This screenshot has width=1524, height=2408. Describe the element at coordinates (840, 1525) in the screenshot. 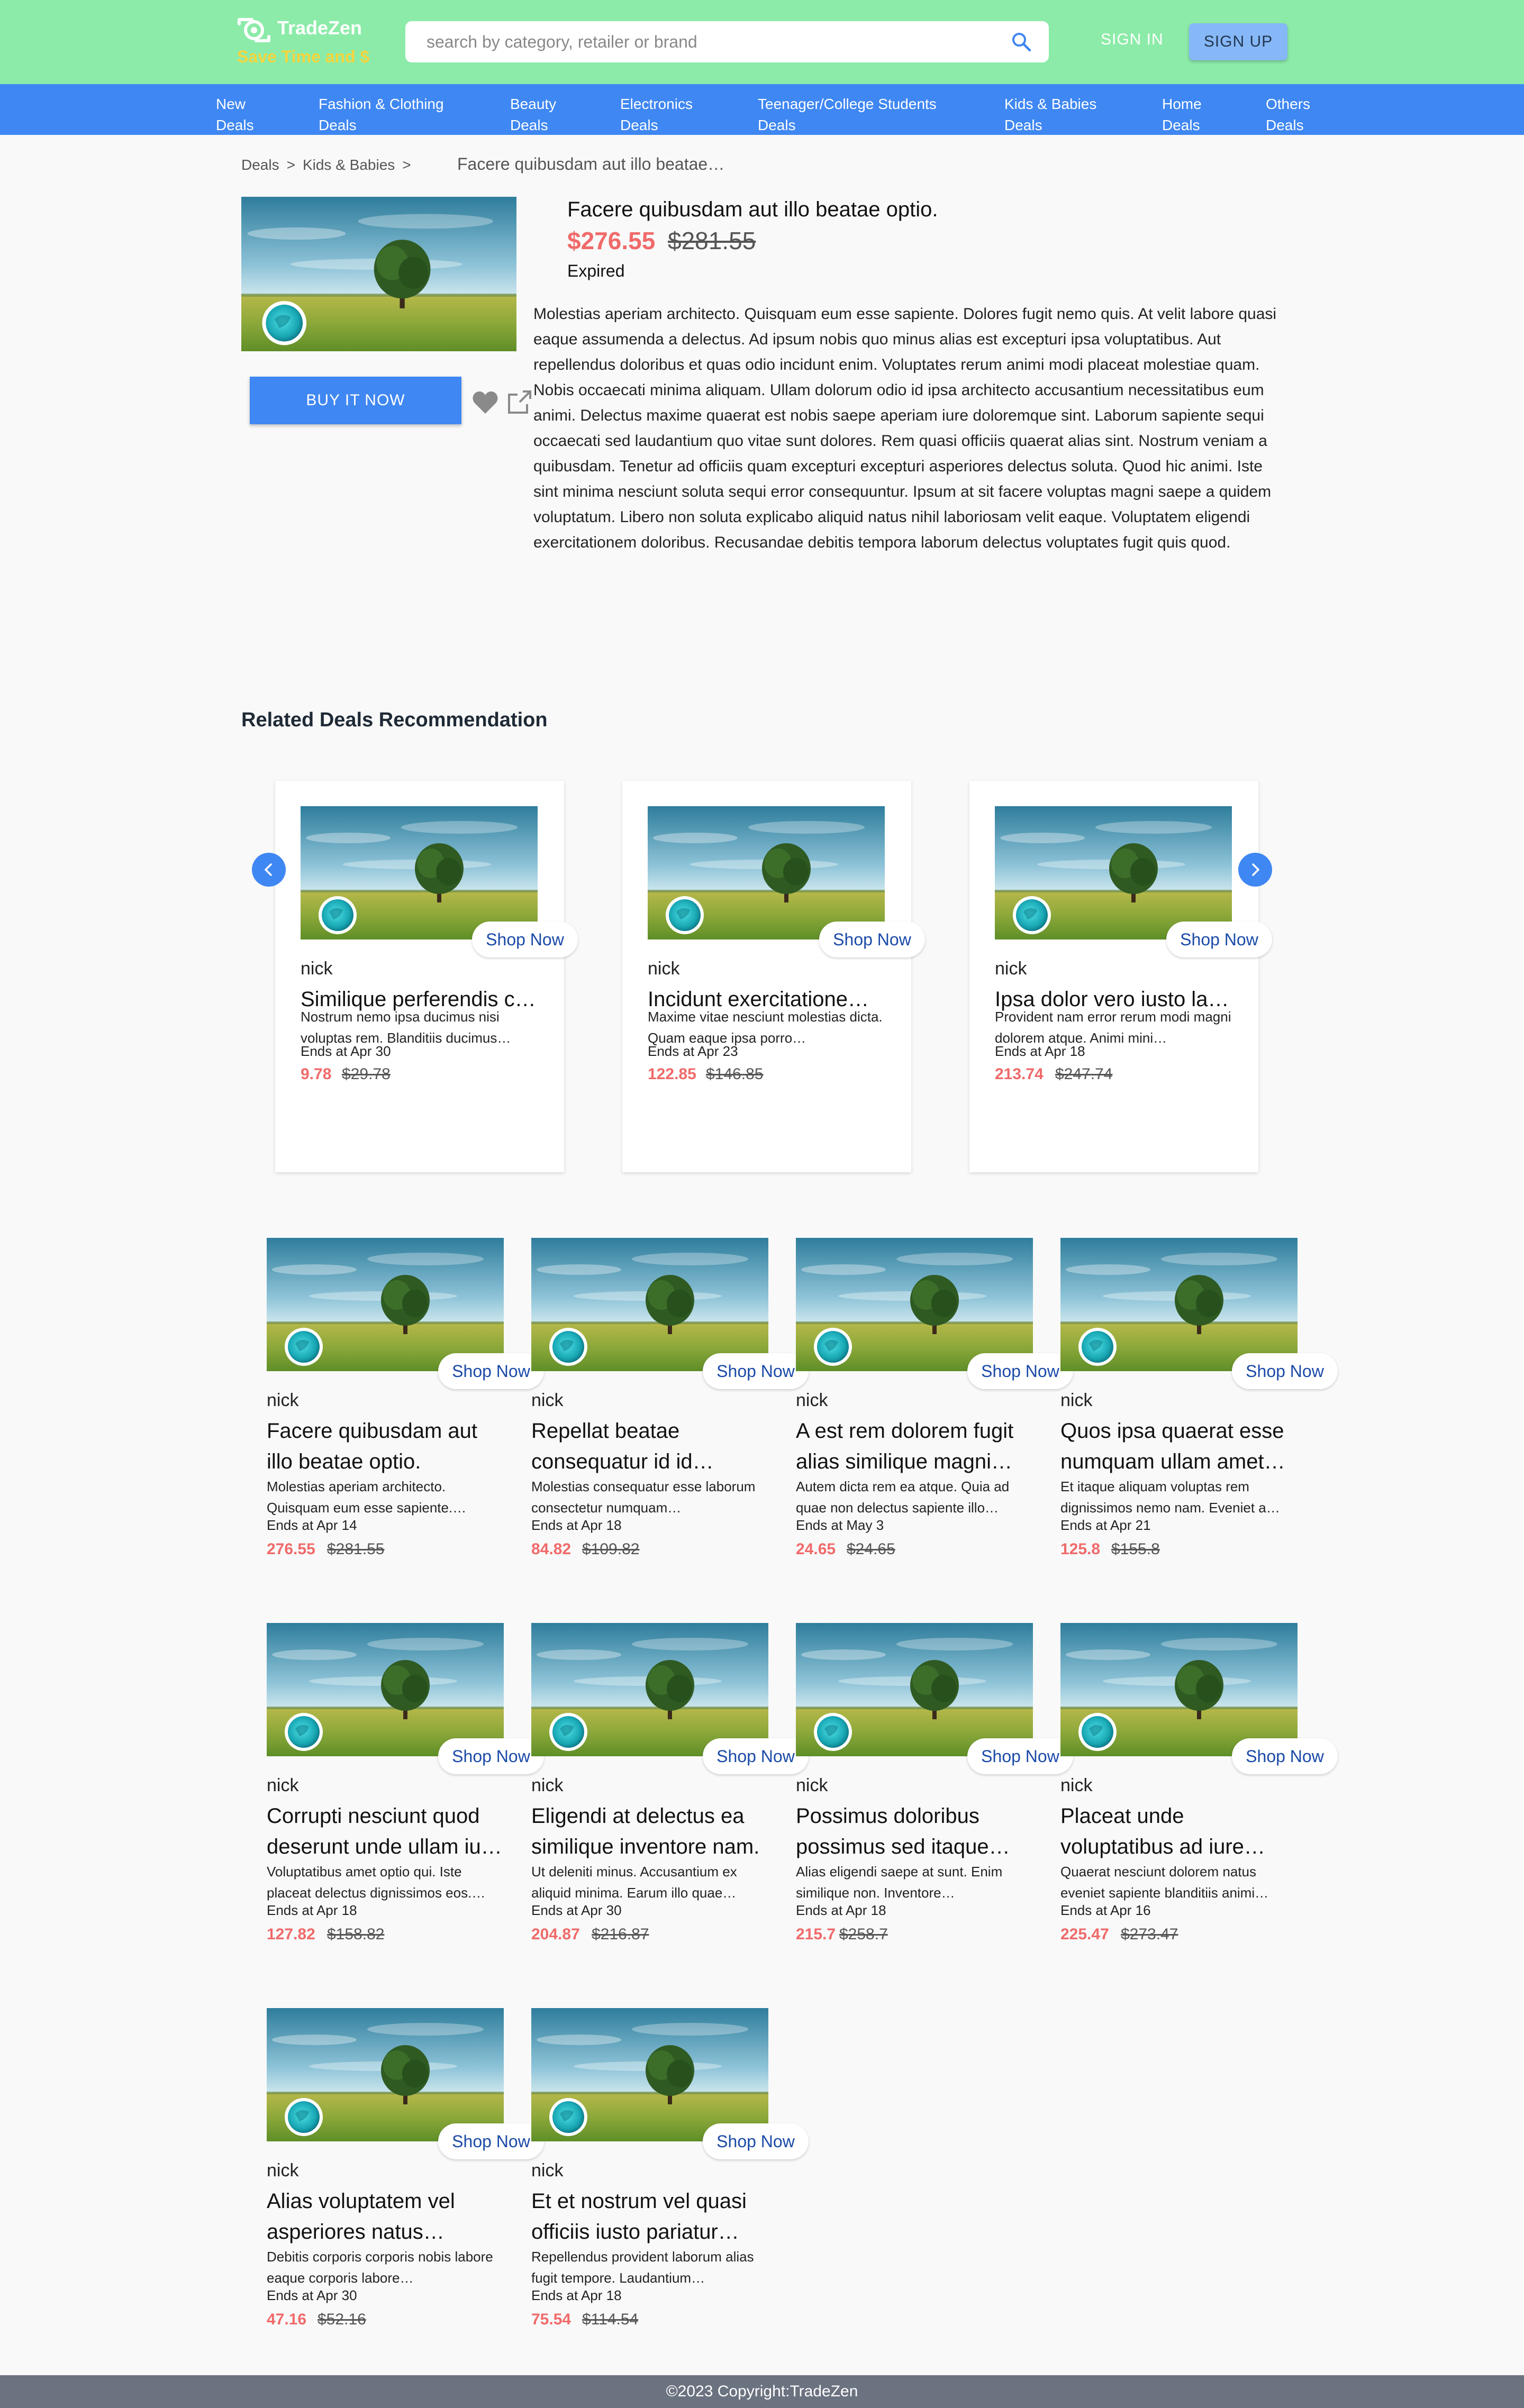

I see `deal-end-date: Ends at May 3` at that location.